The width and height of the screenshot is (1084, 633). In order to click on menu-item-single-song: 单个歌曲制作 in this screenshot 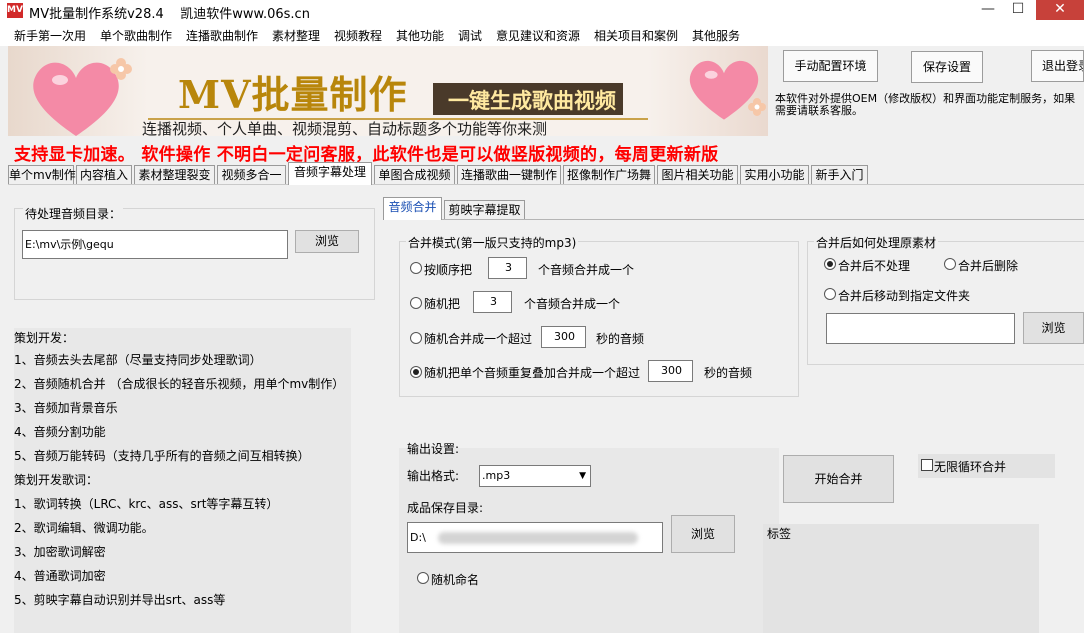, I will do `click(136, 35)`.